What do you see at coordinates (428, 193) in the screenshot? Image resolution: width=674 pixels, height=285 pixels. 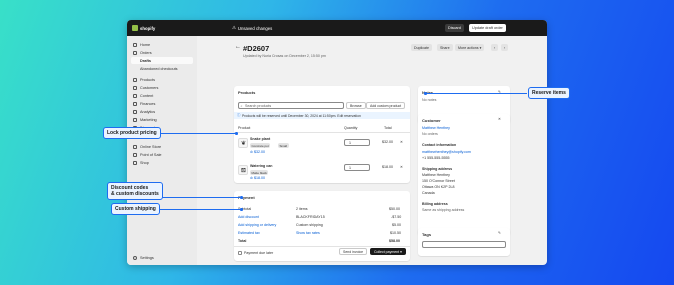 I see `address-line: Canada` at bounding box center [428, 193].